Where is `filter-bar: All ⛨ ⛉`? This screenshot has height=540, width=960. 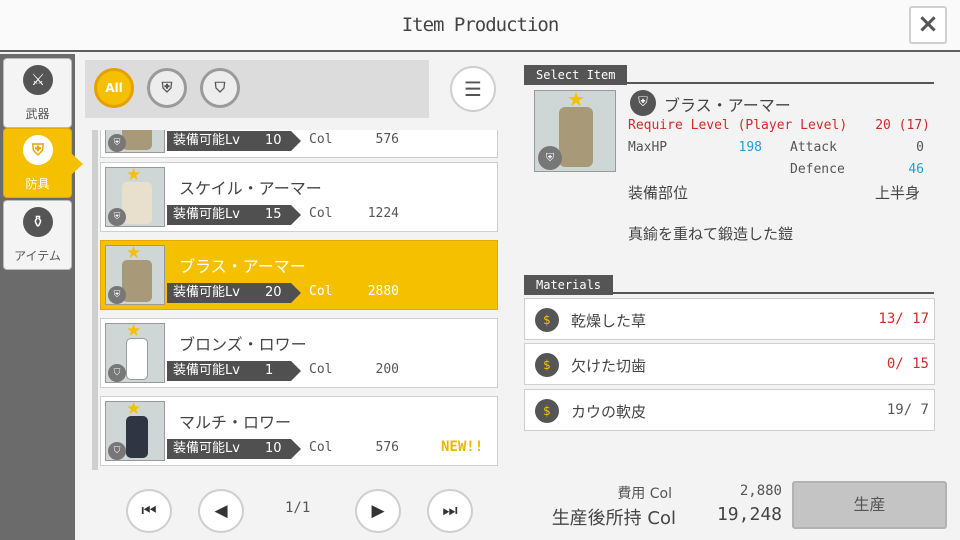
filter-bar: All ⛨ ⛉ is located at coordinates (257, 89).